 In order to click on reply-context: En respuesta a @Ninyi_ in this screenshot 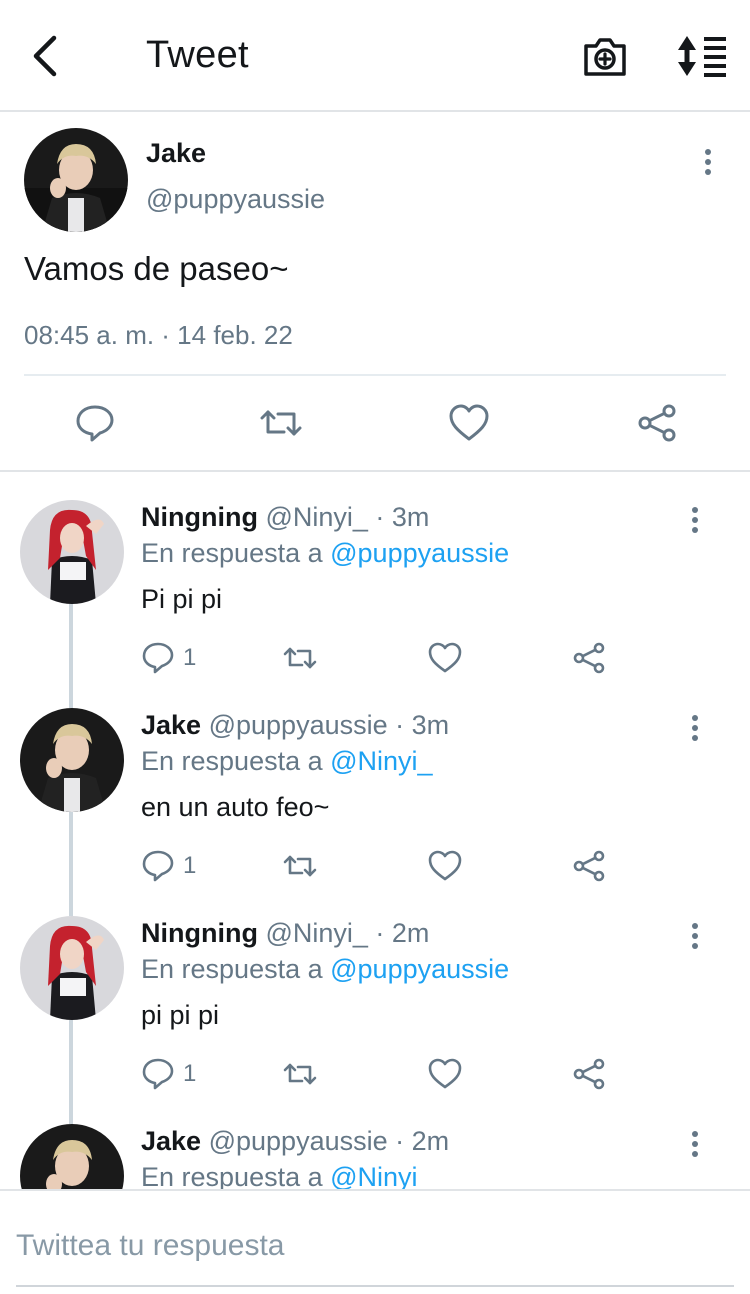, I will do `click(287, 761)`.